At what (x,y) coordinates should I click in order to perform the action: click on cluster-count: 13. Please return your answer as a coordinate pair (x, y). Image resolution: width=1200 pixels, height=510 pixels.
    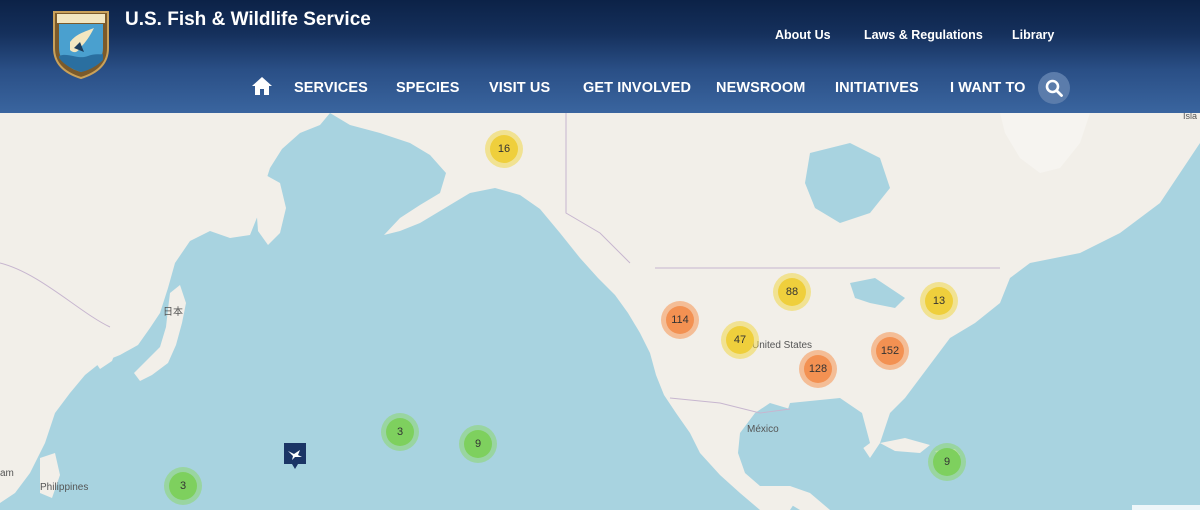
    Looking at the image, I should click on (939, 301).